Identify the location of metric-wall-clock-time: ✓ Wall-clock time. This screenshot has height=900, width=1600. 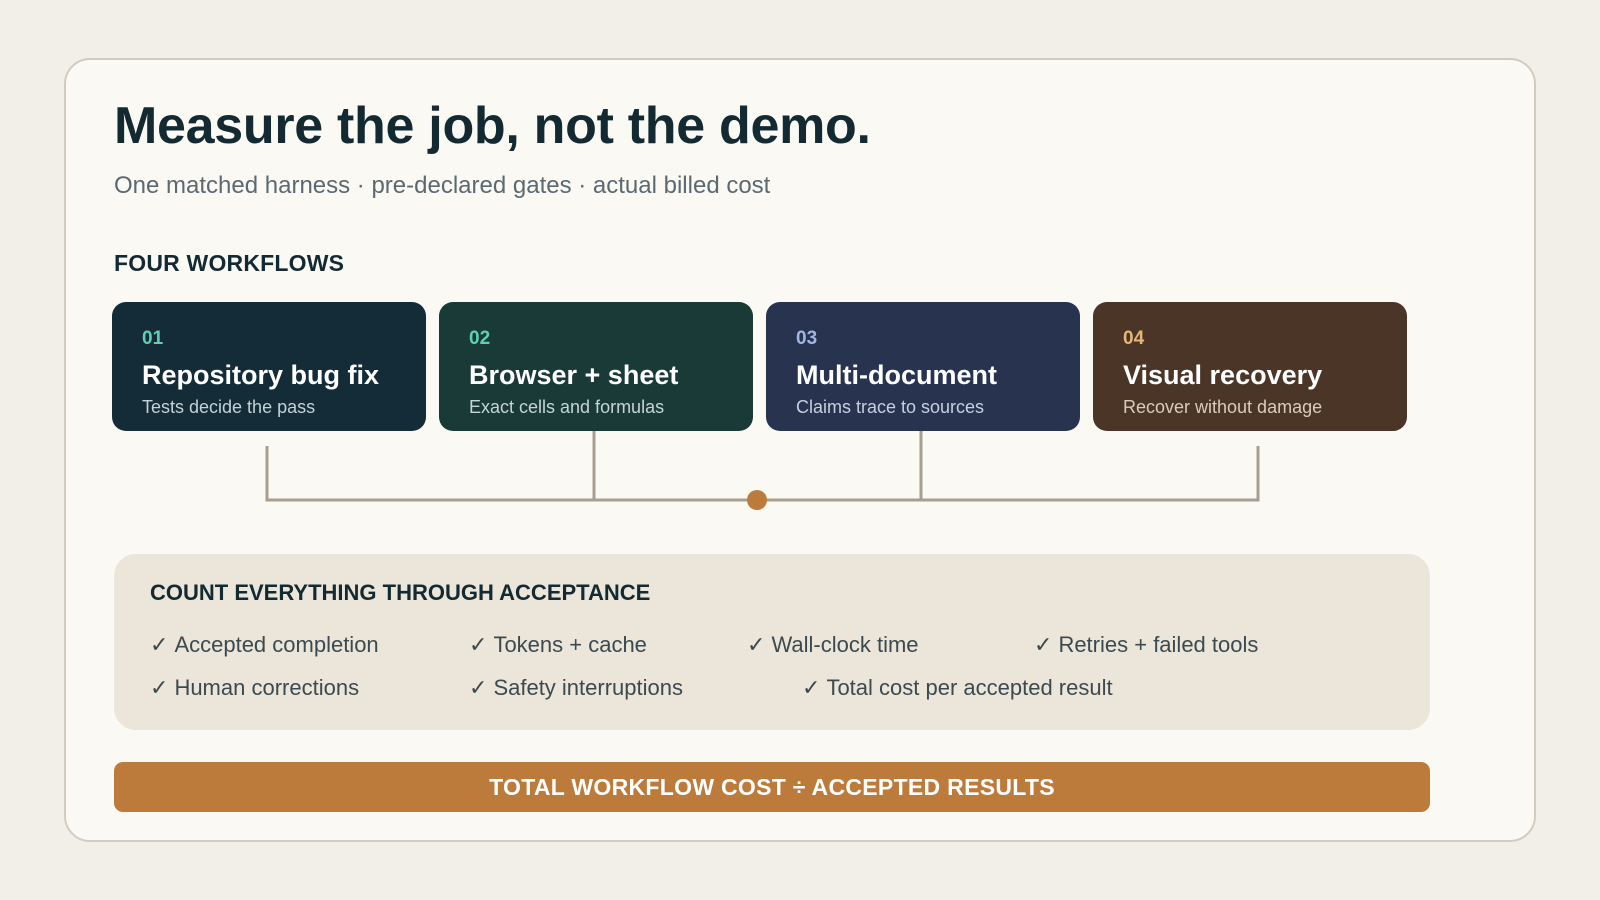
(833, 645).